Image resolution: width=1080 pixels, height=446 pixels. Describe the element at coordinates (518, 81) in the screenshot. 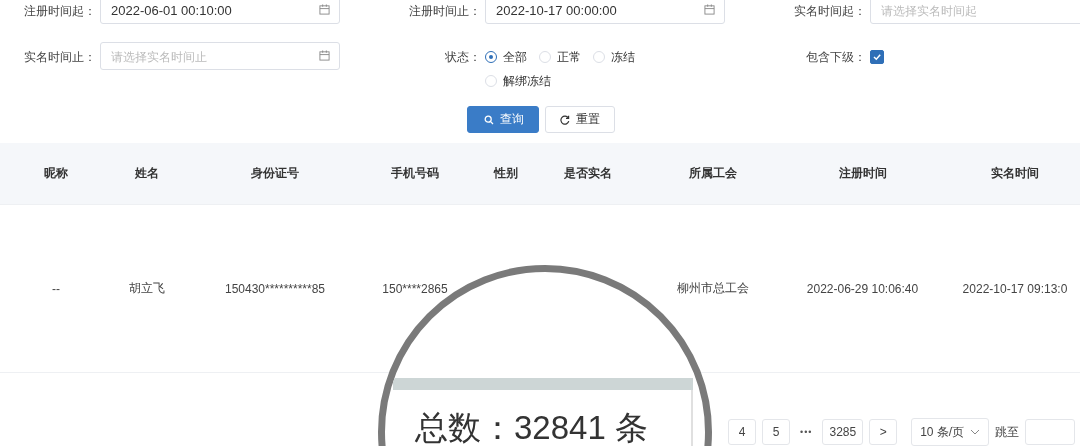

I see `radio-option: 解绑冻结` at that location.